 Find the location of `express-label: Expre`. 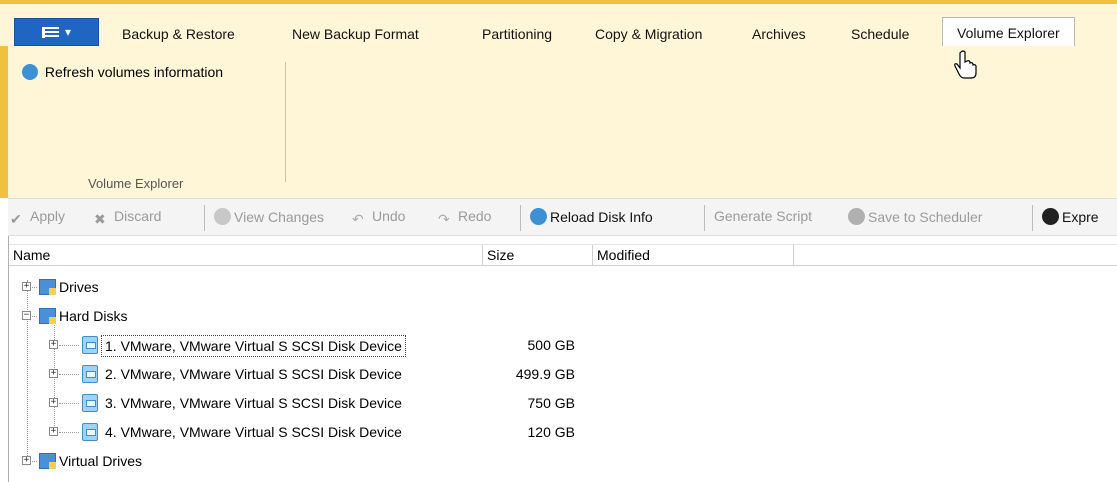

express-label: Expre is located at coordinates (1080, 217).